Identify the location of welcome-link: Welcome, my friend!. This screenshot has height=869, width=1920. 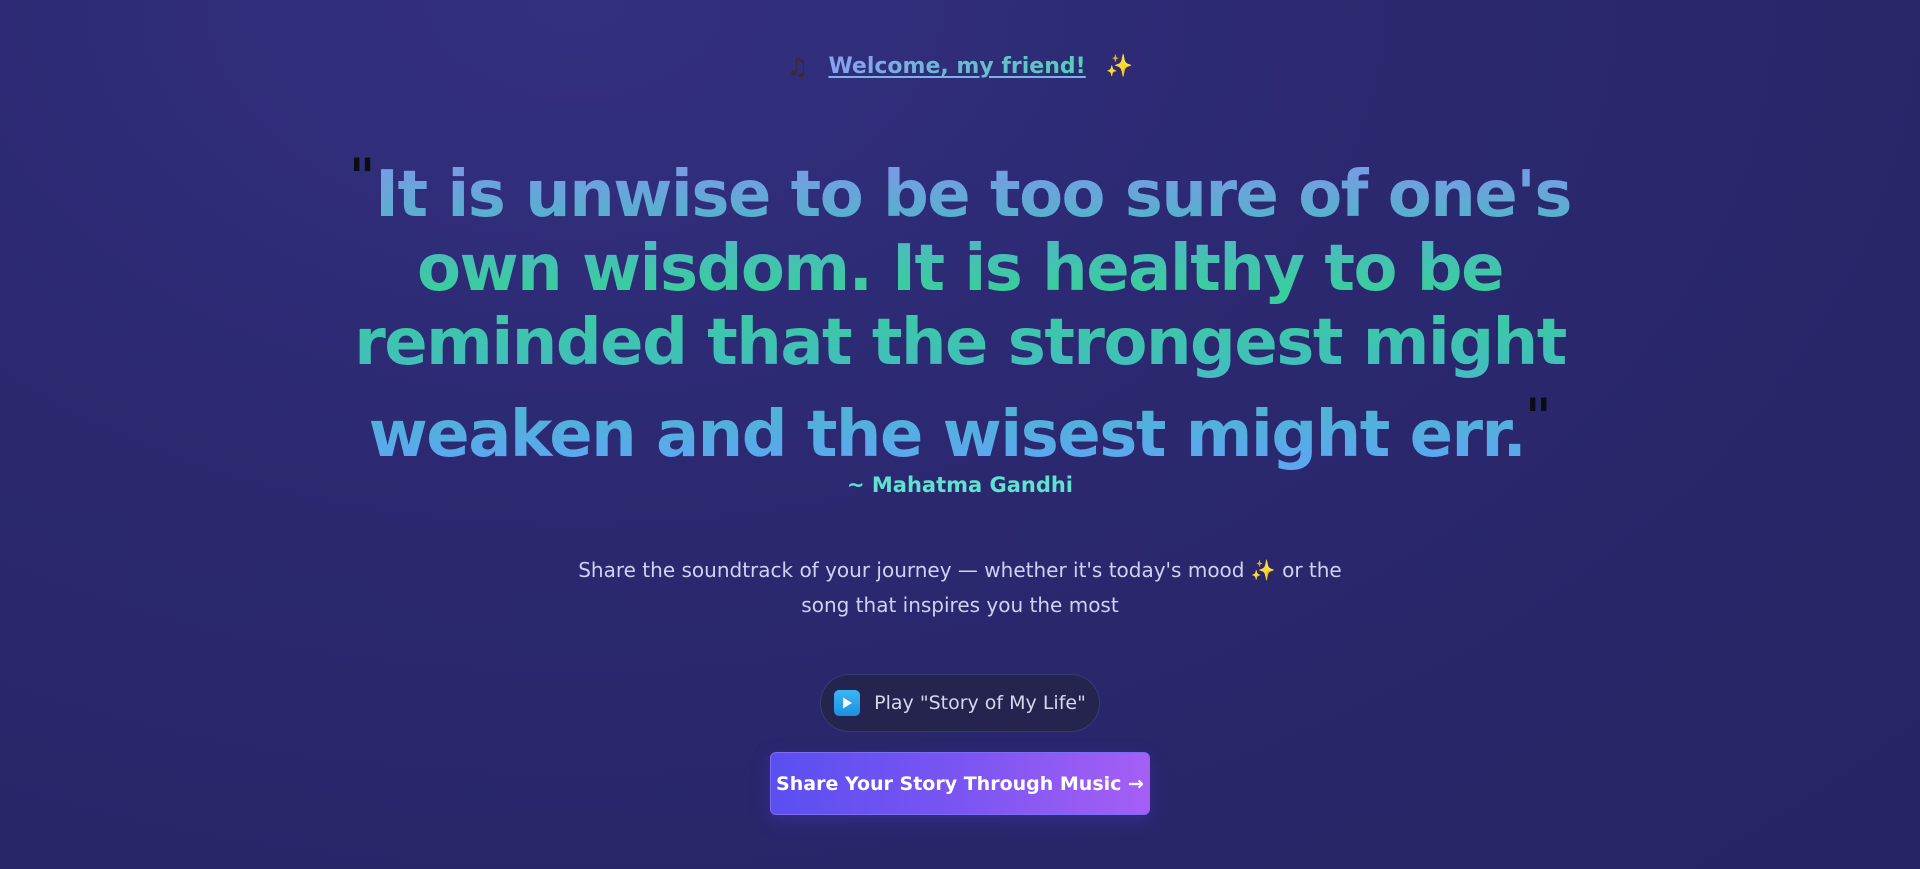
(956, 66).